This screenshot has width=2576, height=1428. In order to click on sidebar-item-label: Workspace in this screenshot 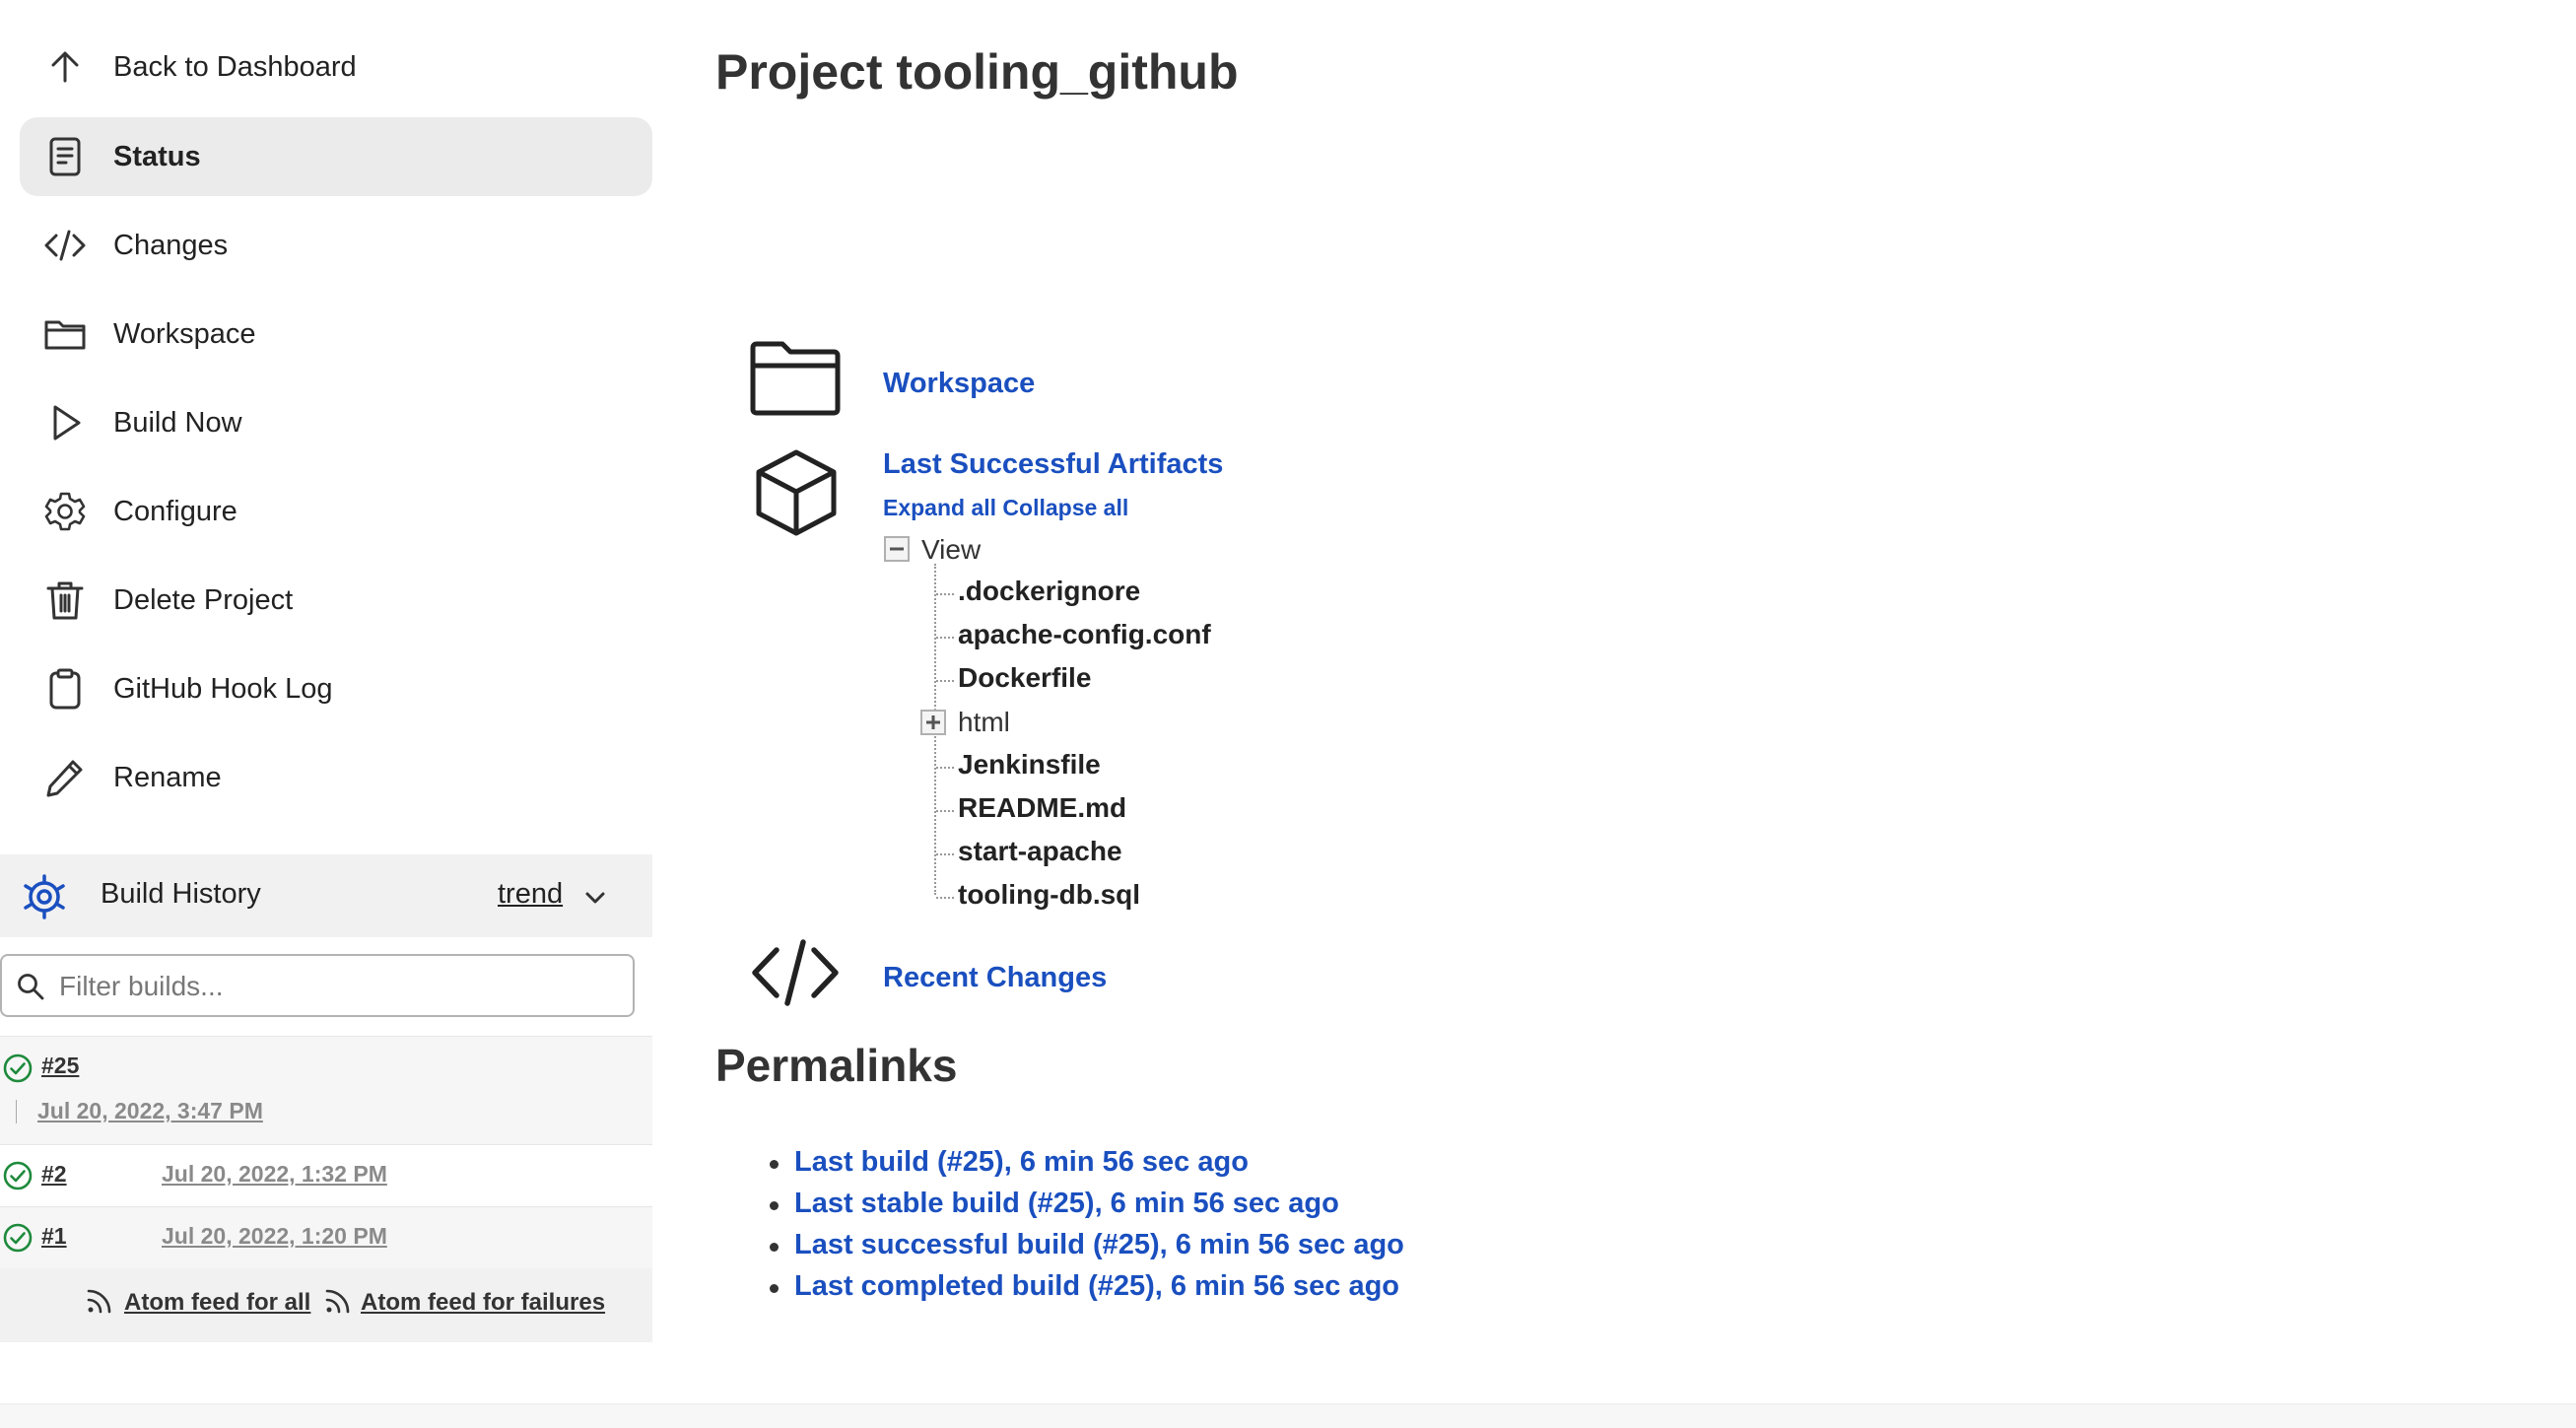, I will do `click(184, 333)`.